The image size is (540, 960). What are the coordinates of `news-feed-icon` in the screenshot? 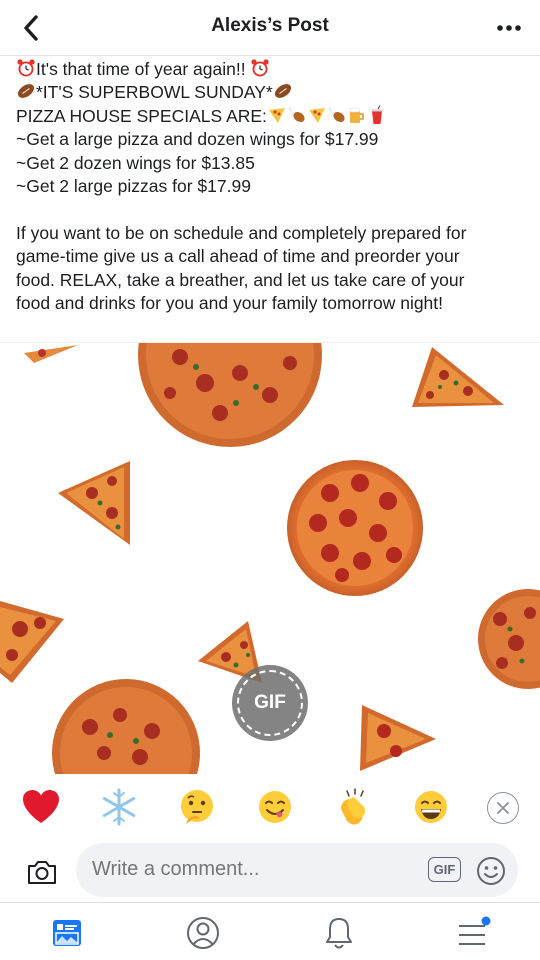 It's located at (67, 933).